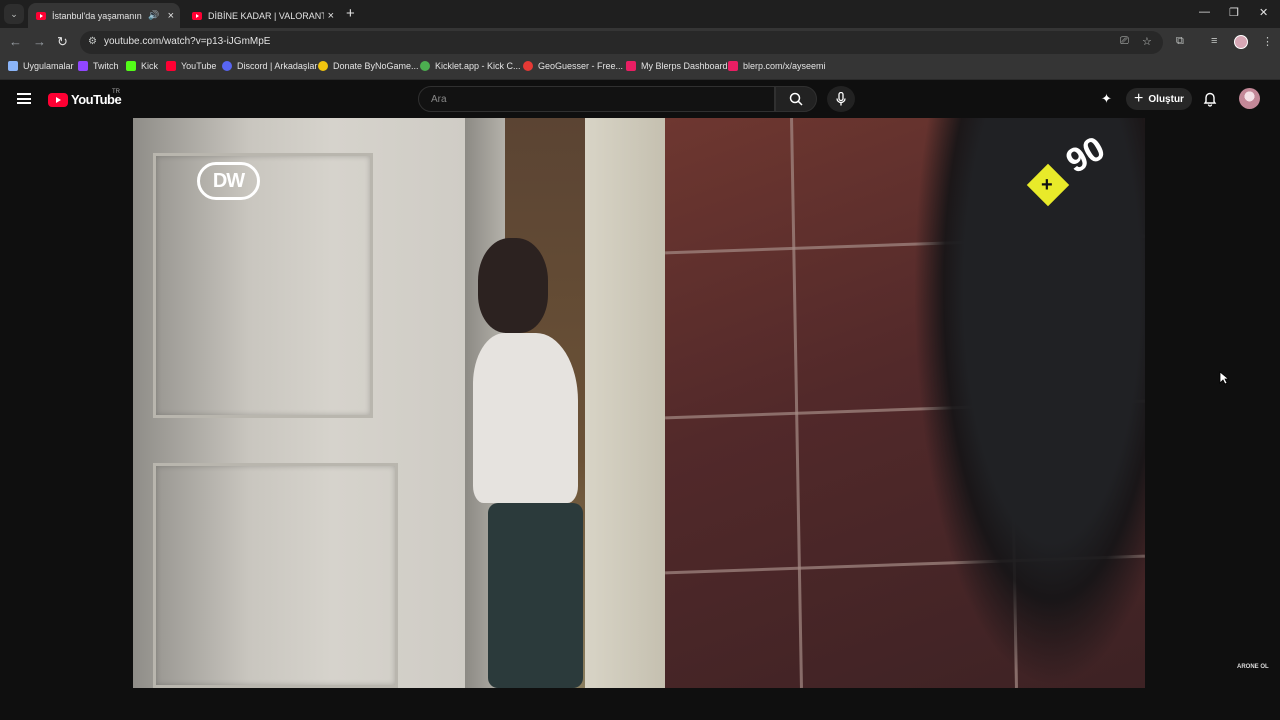 Image resolution: width=1280 pixels, height=720 pixels. I want to click on voice-search-button, so click(841, 99).